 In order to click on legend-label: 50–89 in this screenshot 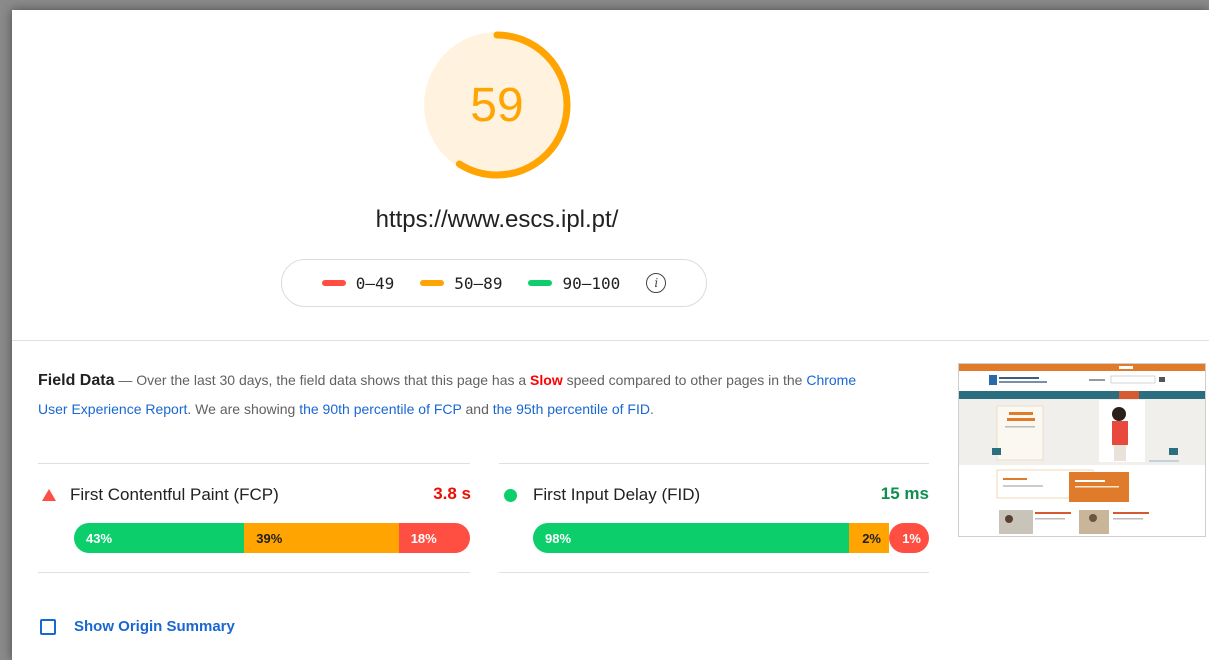, I will do `click(478, 283)`.